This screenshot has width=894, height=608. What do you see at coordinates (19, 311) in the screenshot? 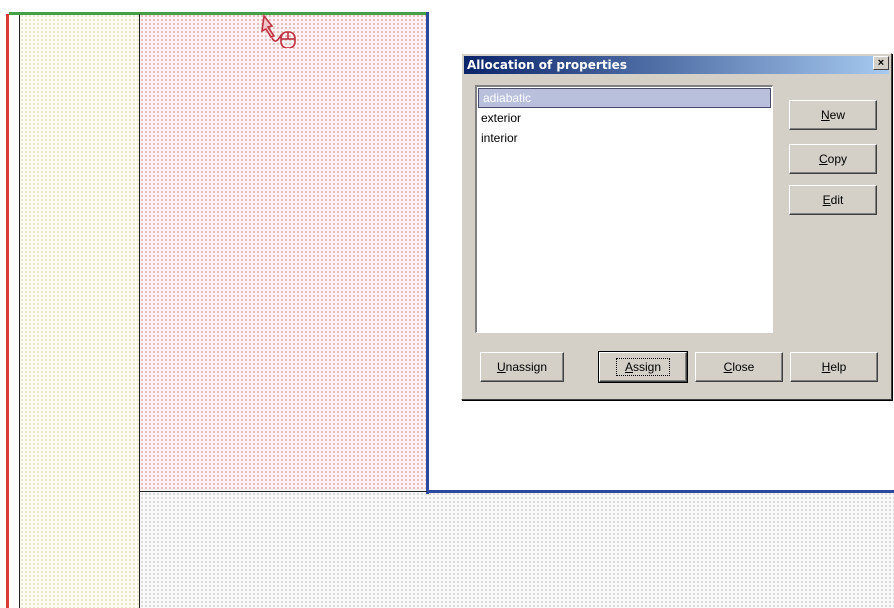
I see `inner-left-line` at bounding box center [19, 311].